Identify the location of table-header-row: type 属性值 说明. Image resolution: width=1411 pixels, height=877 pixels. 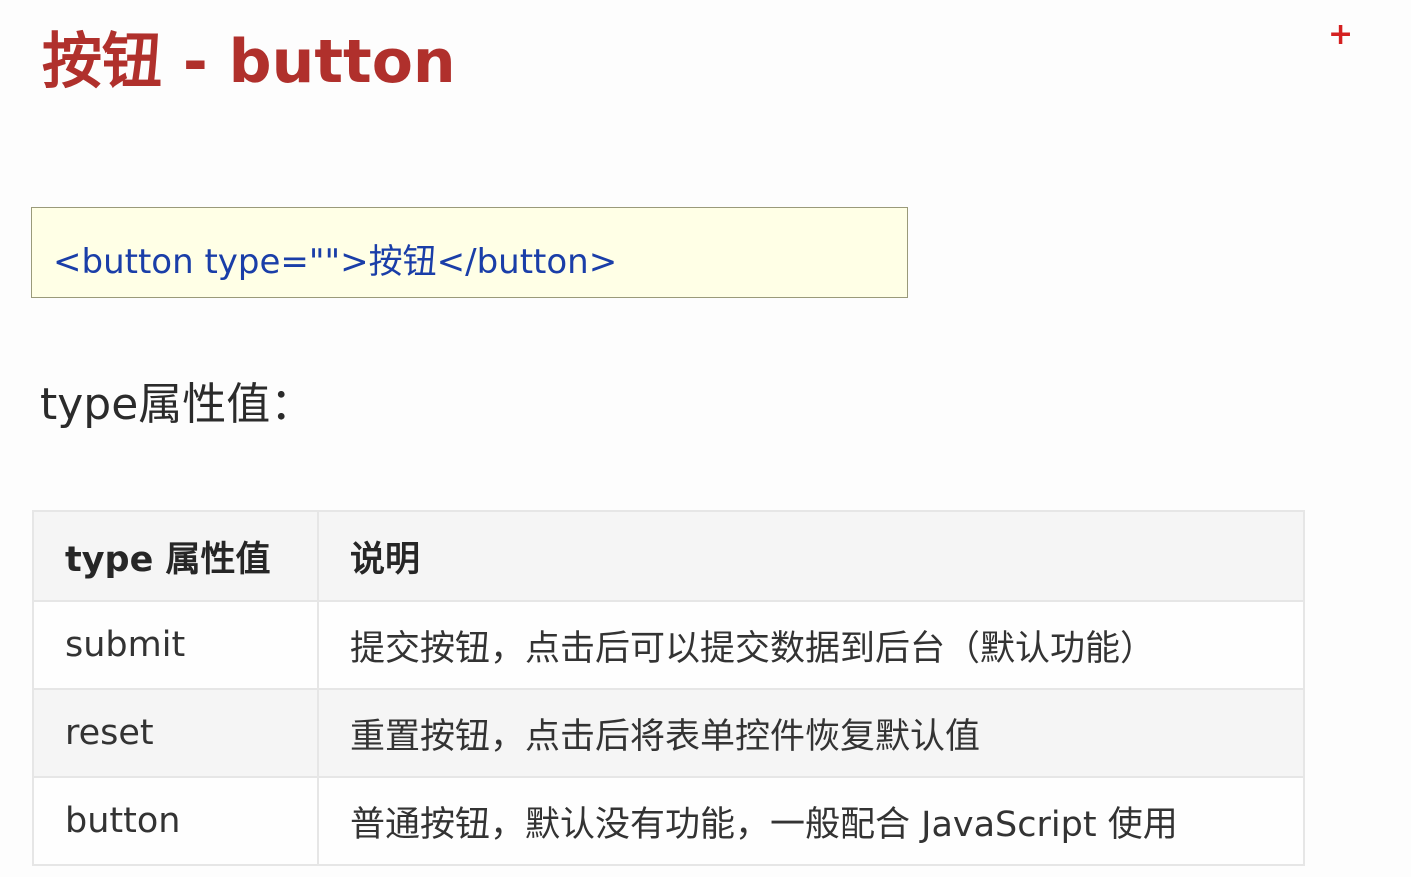
(668, 556).